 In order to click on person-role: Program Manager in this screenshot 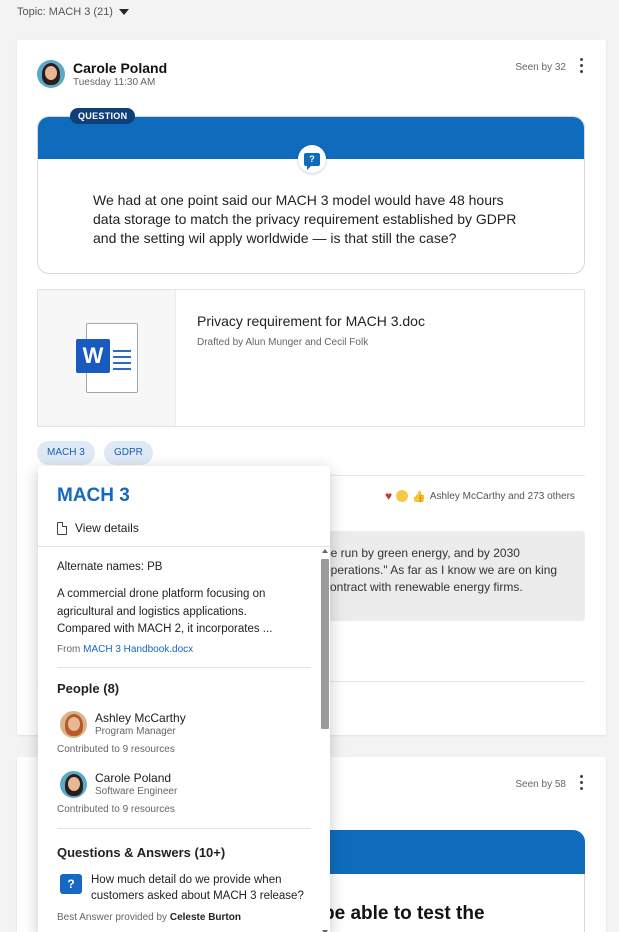, I will do `click(135, 731)`.